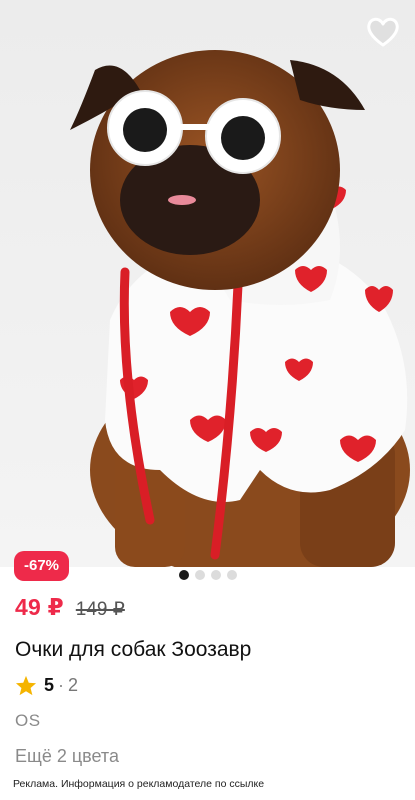 This screenshot has height=800, width=415. What do you see at coordinates (100, 609) in the screenshot?
I see `old-price: 149 ₽` at bounding box center [100, 609].